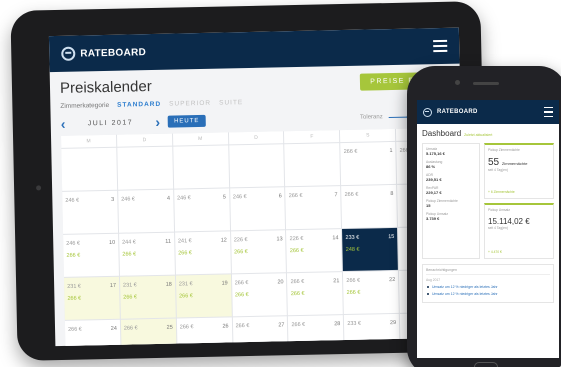  What do you see at coordinates (451, 177) in the screenshot?
I see `kpi-item: ADR 239,51 €` at bounding box center [451, 177].